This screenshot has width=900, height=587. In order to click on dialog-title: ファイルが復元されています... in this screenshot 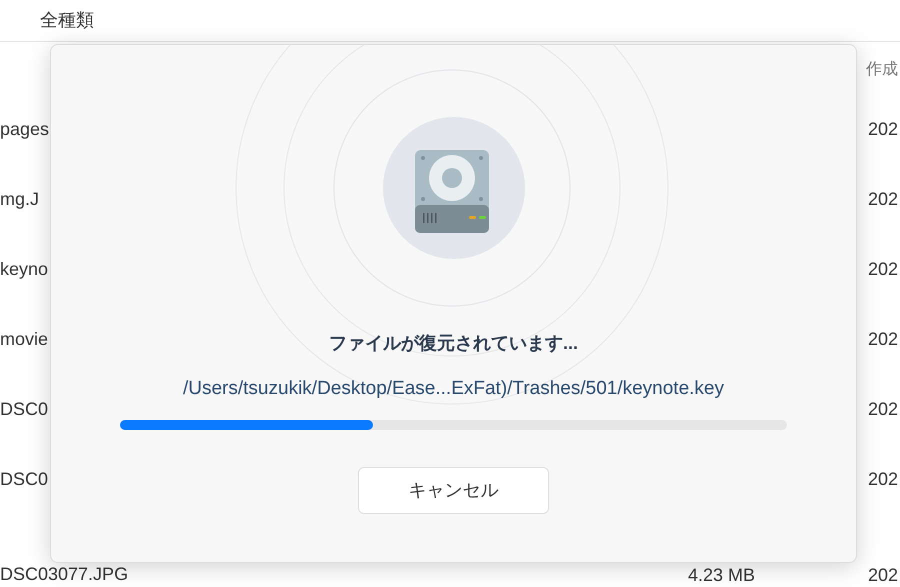, I will do `click(453, 343)`.